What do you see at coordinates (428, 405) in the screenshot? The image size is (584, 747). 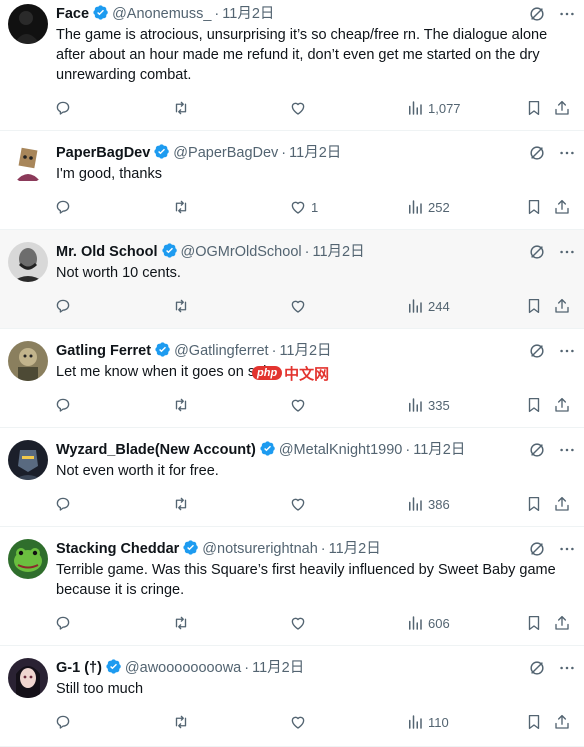 I see `views-button: 335` at bounding box center [428, 405].